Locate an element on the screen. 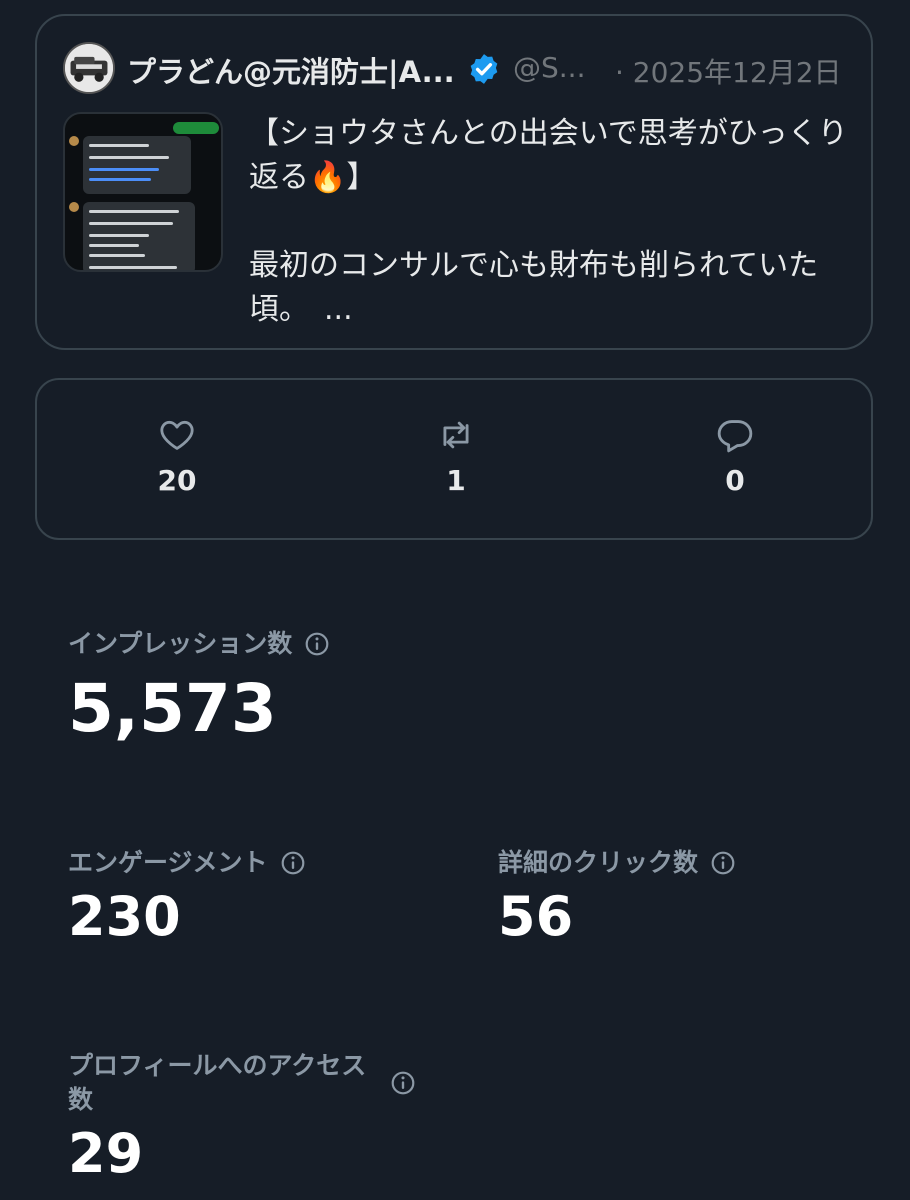 The height and width of the screenshot is (1200, 910). reply-count: 0 is located at coordinates (735, 480).